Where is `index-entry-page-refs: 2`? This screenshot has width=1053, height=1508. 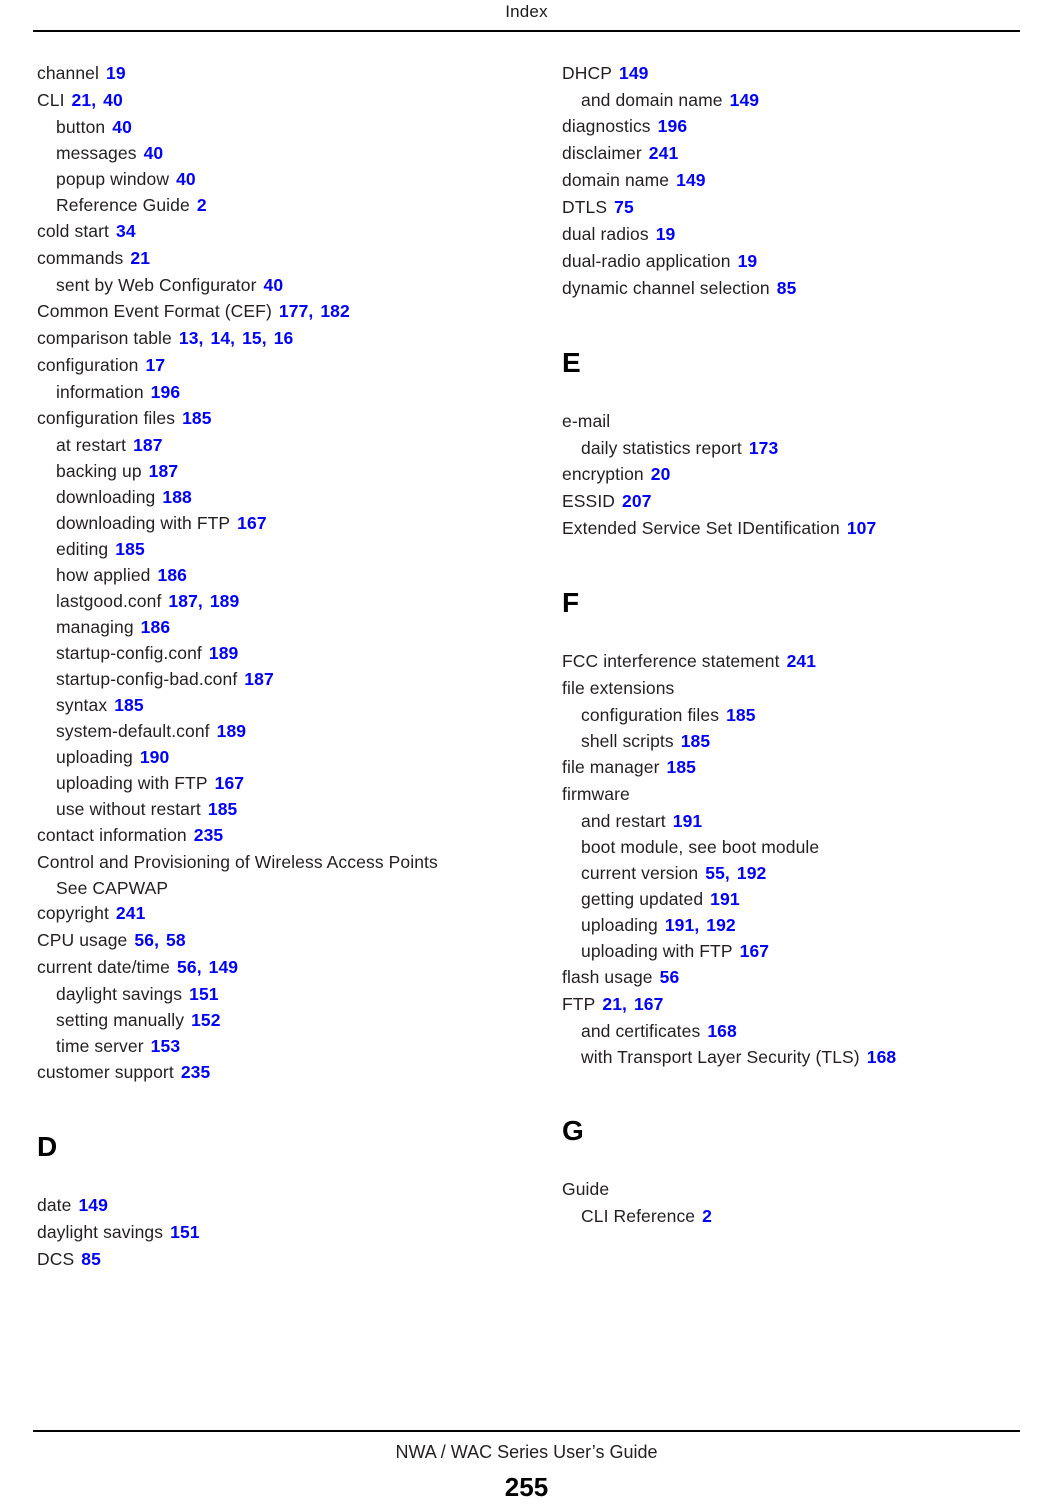 index-entry-page-refs: 2 is located at coordinates (202, 205).